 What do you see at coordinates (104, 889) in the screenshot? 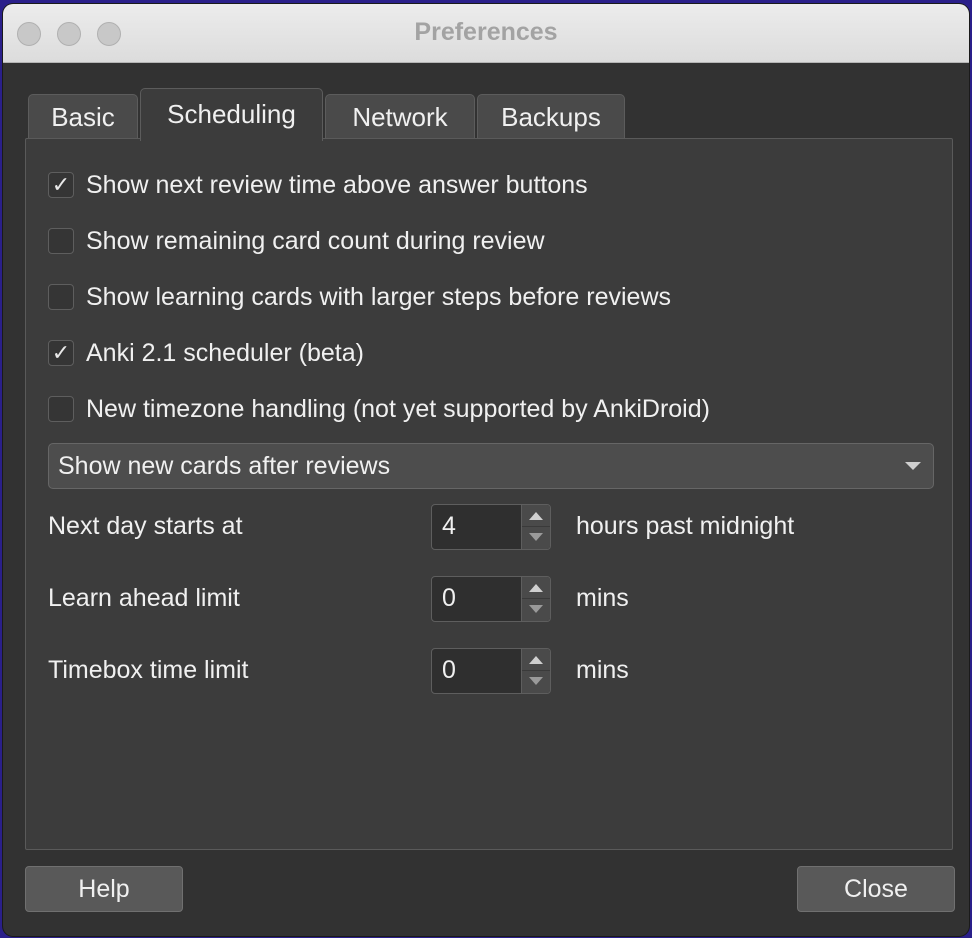
I see `help-button: Help` at bounding box center [104, 889].